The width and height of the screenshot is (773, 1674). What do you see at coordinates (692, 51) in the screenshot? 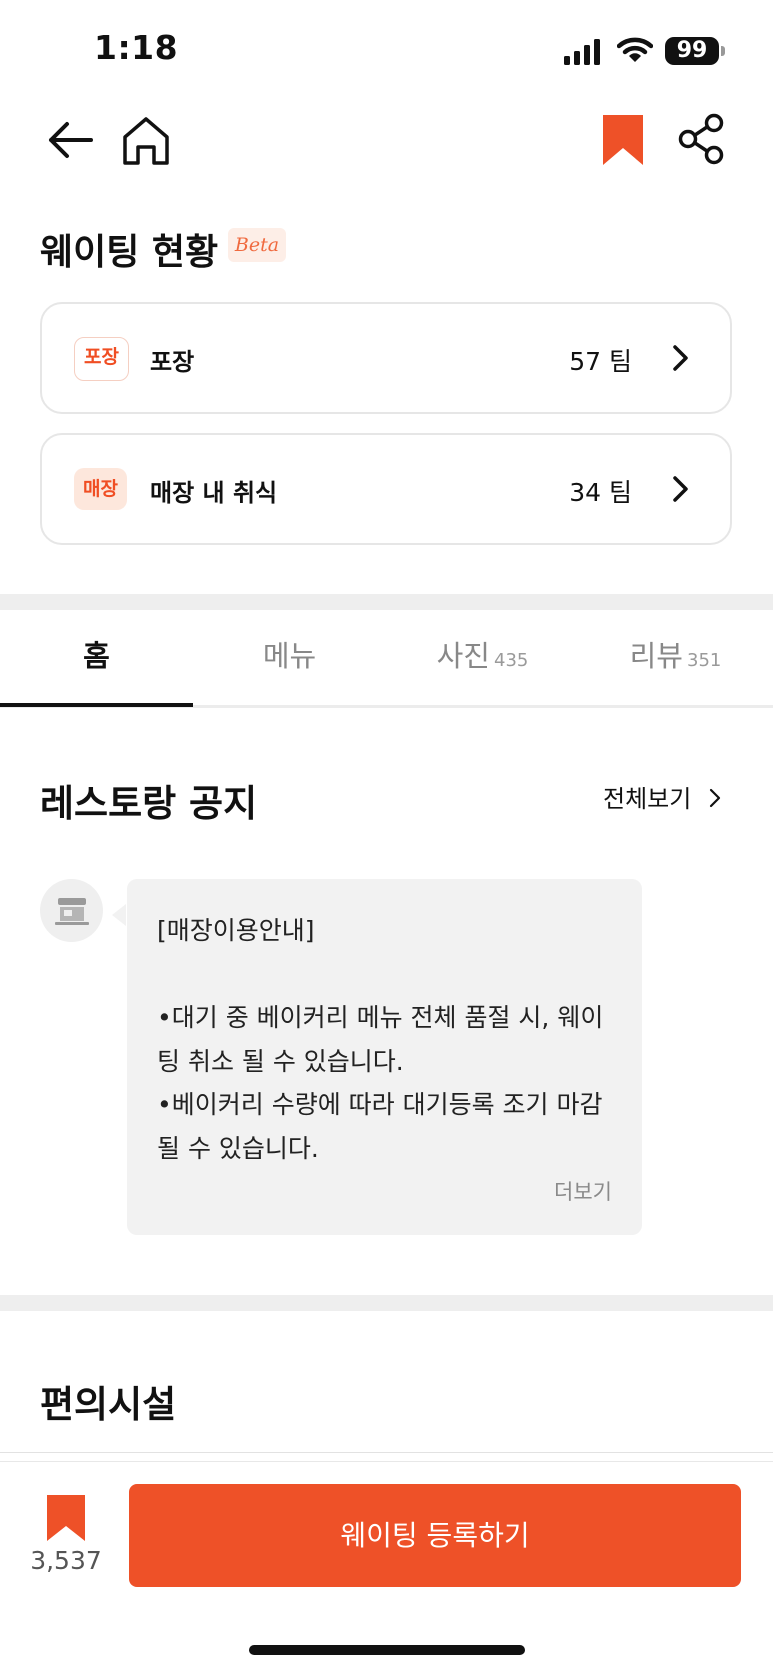
I see `battery-indicator: 99` at bounding box center [692, 51].